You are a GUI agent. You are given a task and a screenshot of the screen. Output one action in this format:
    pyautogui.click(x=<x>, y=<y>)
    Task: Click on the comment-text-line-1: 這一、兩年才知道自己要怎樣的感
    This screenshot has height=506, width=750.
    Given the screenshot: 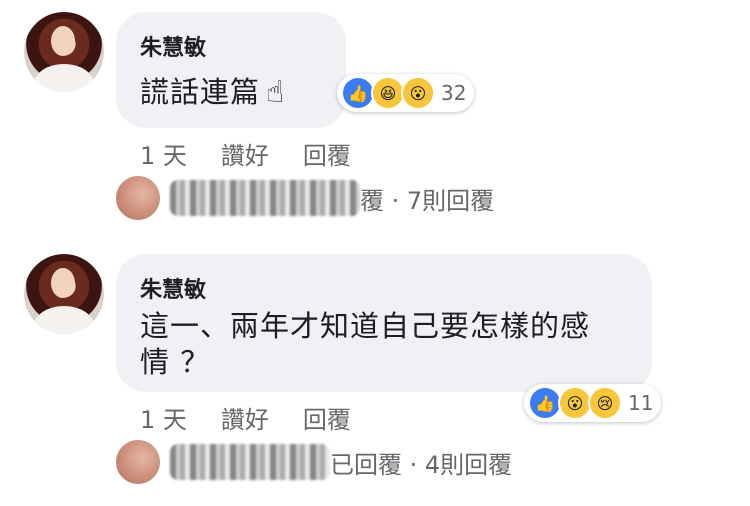 What is the action you would take?
    pyautogui.click(x=365, y=326)
    